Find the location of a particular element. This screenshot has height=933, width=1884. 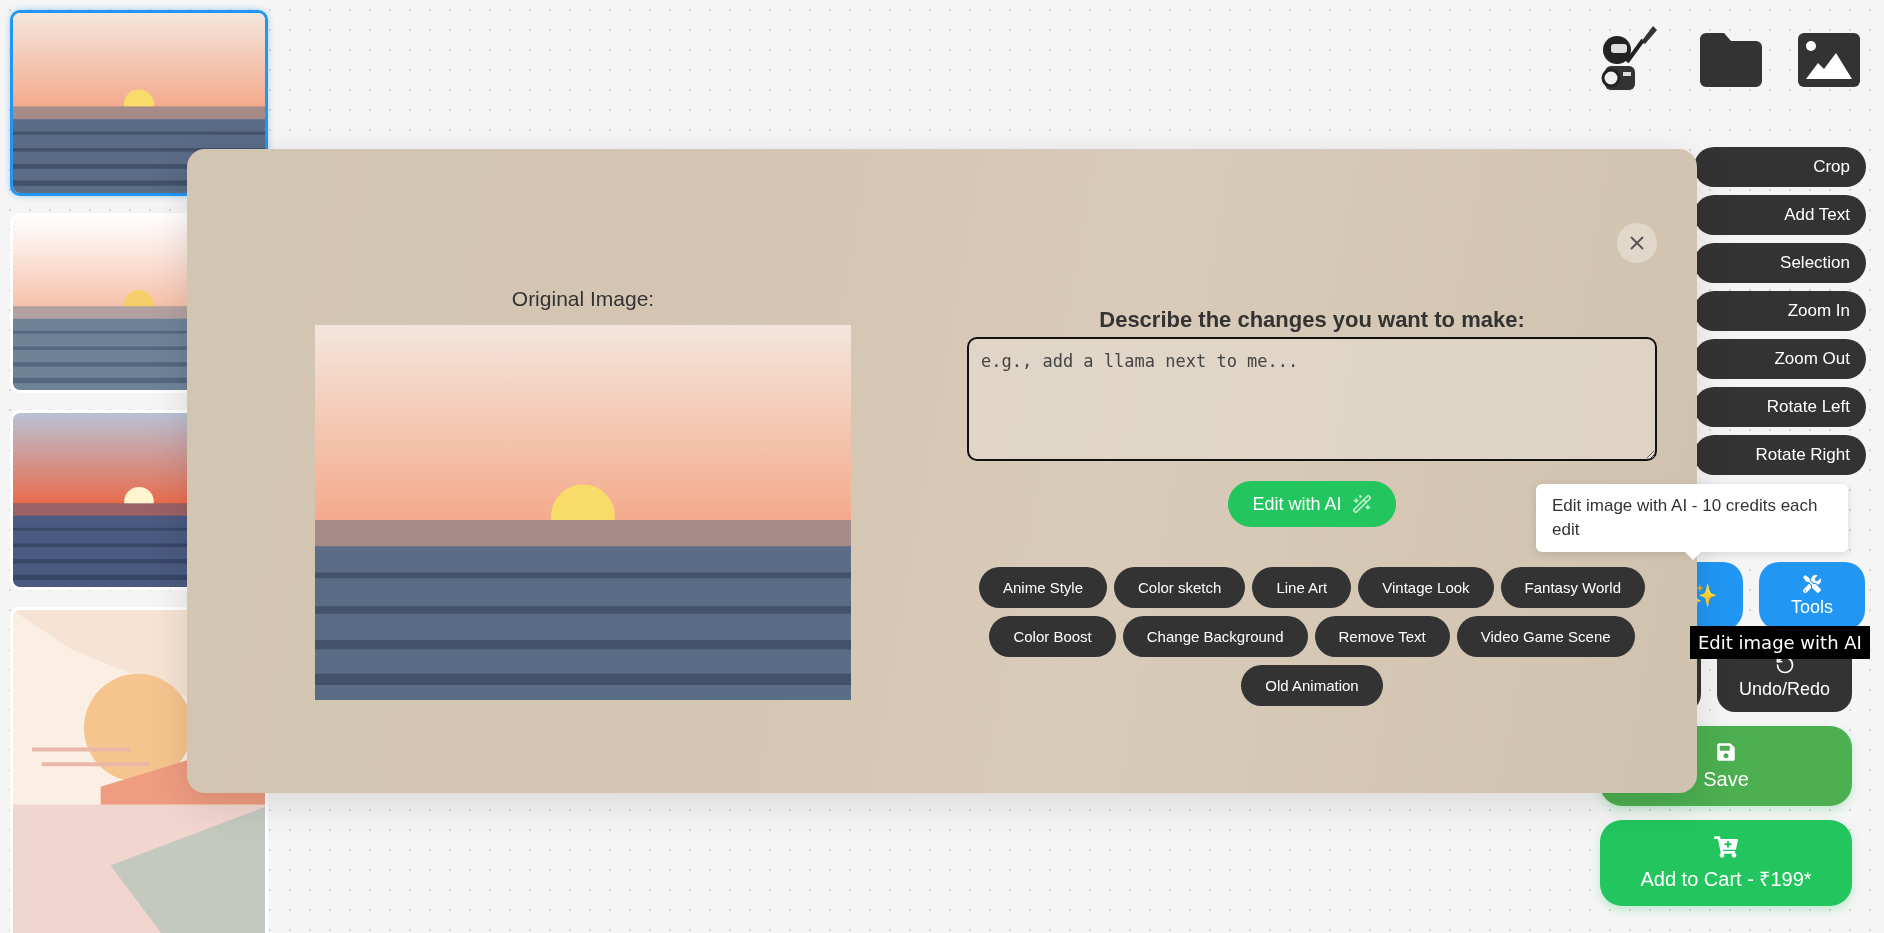

prompt-label: Describe the changes you want to make: is located at coordinates (1312, 320).